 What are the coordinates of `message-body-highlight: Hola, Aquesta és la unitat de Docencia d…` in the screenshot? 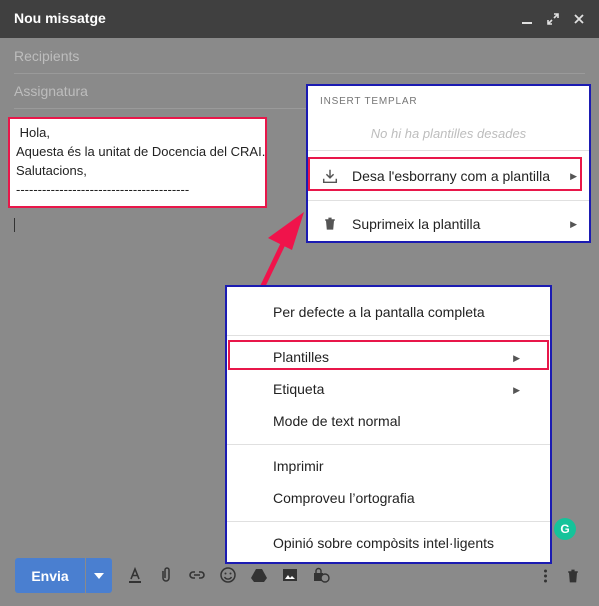 It's located at (137, 162).